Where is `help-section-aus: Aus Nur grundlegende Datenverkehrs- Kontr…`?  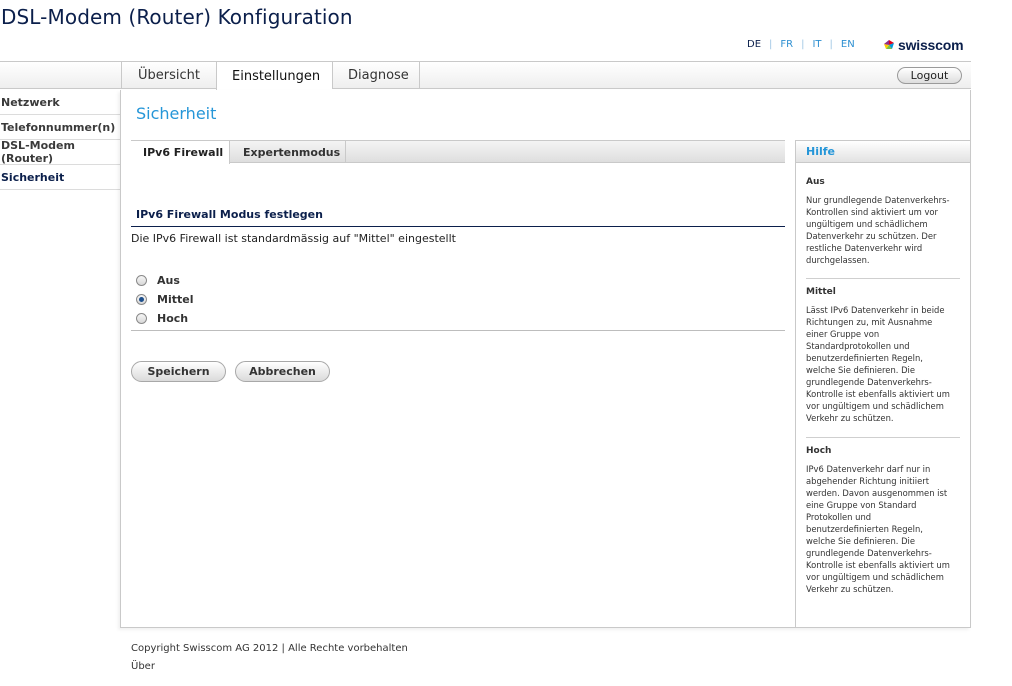 help-section-aus: Aus Nur grundlegende Datenverkehrs- Kontr… is located at coordinates (883, 221).